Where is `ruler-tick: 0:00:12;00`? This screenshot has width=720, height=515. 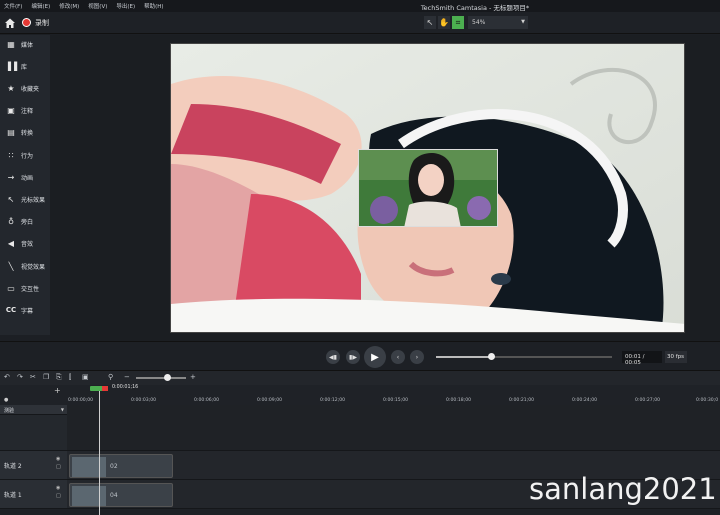
ruler-tick: 0:00:12;00 is located at coordinates (333, 400).